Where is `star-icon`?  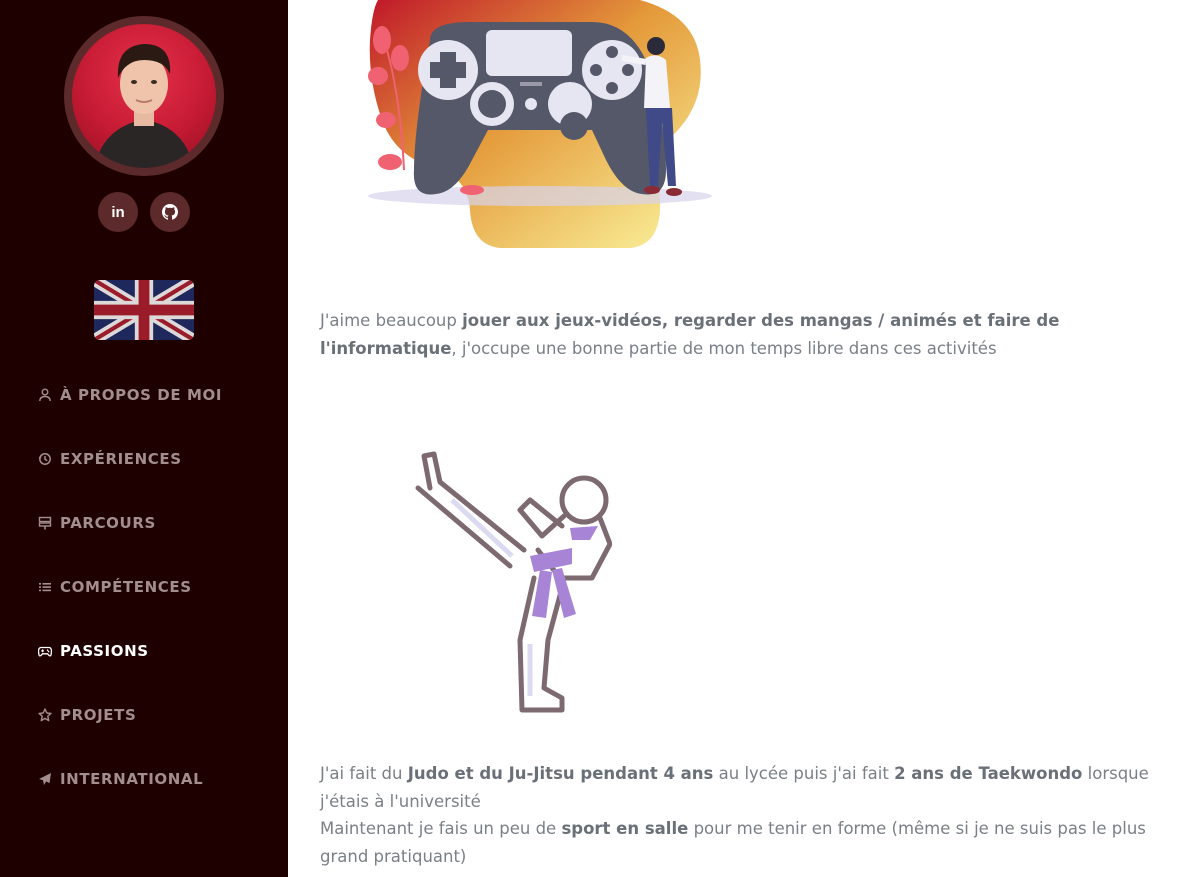
star-icon is located at coordinates (45, 715).